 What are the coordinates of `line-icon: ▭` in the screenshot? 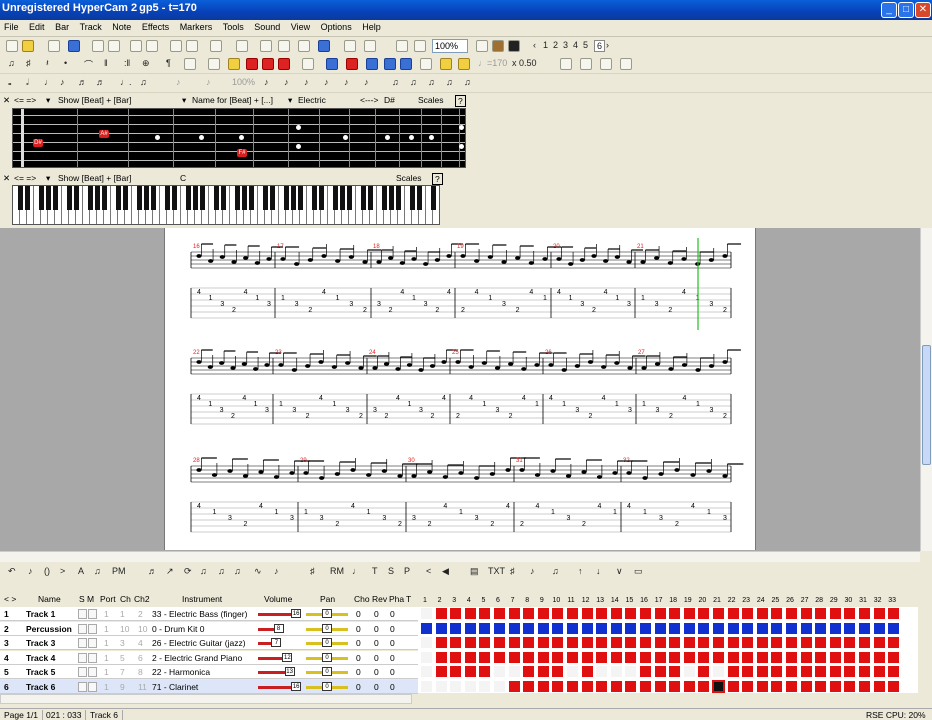 It's located at (638, 571).